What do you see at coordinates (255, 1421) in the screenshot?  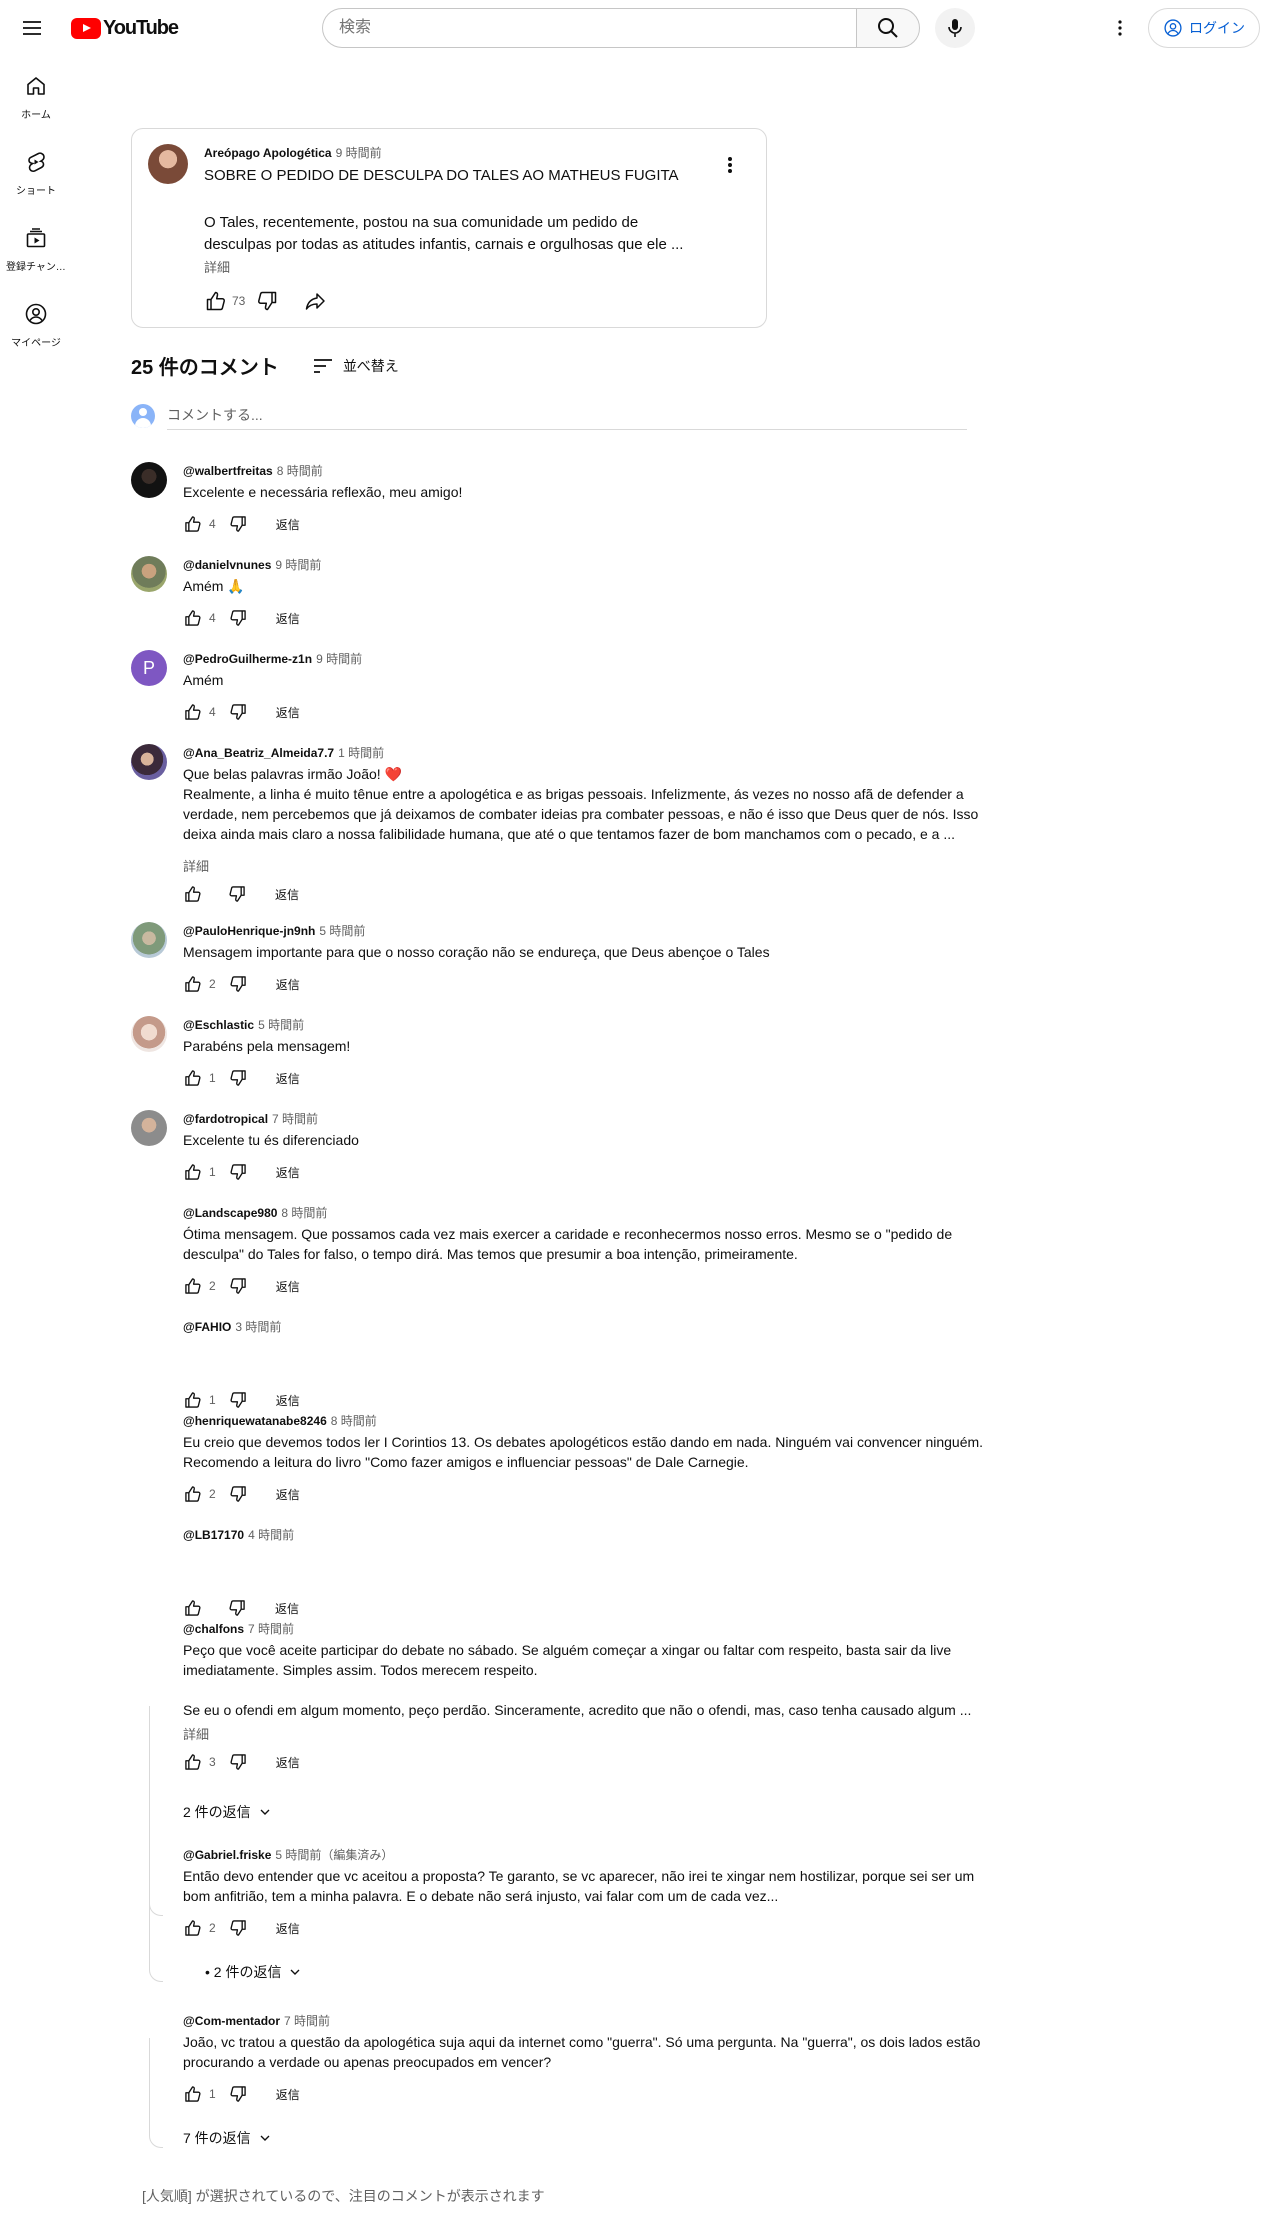 I see `comment-author: @henriquewatanabe8246` at bounding box center [255, 1421].